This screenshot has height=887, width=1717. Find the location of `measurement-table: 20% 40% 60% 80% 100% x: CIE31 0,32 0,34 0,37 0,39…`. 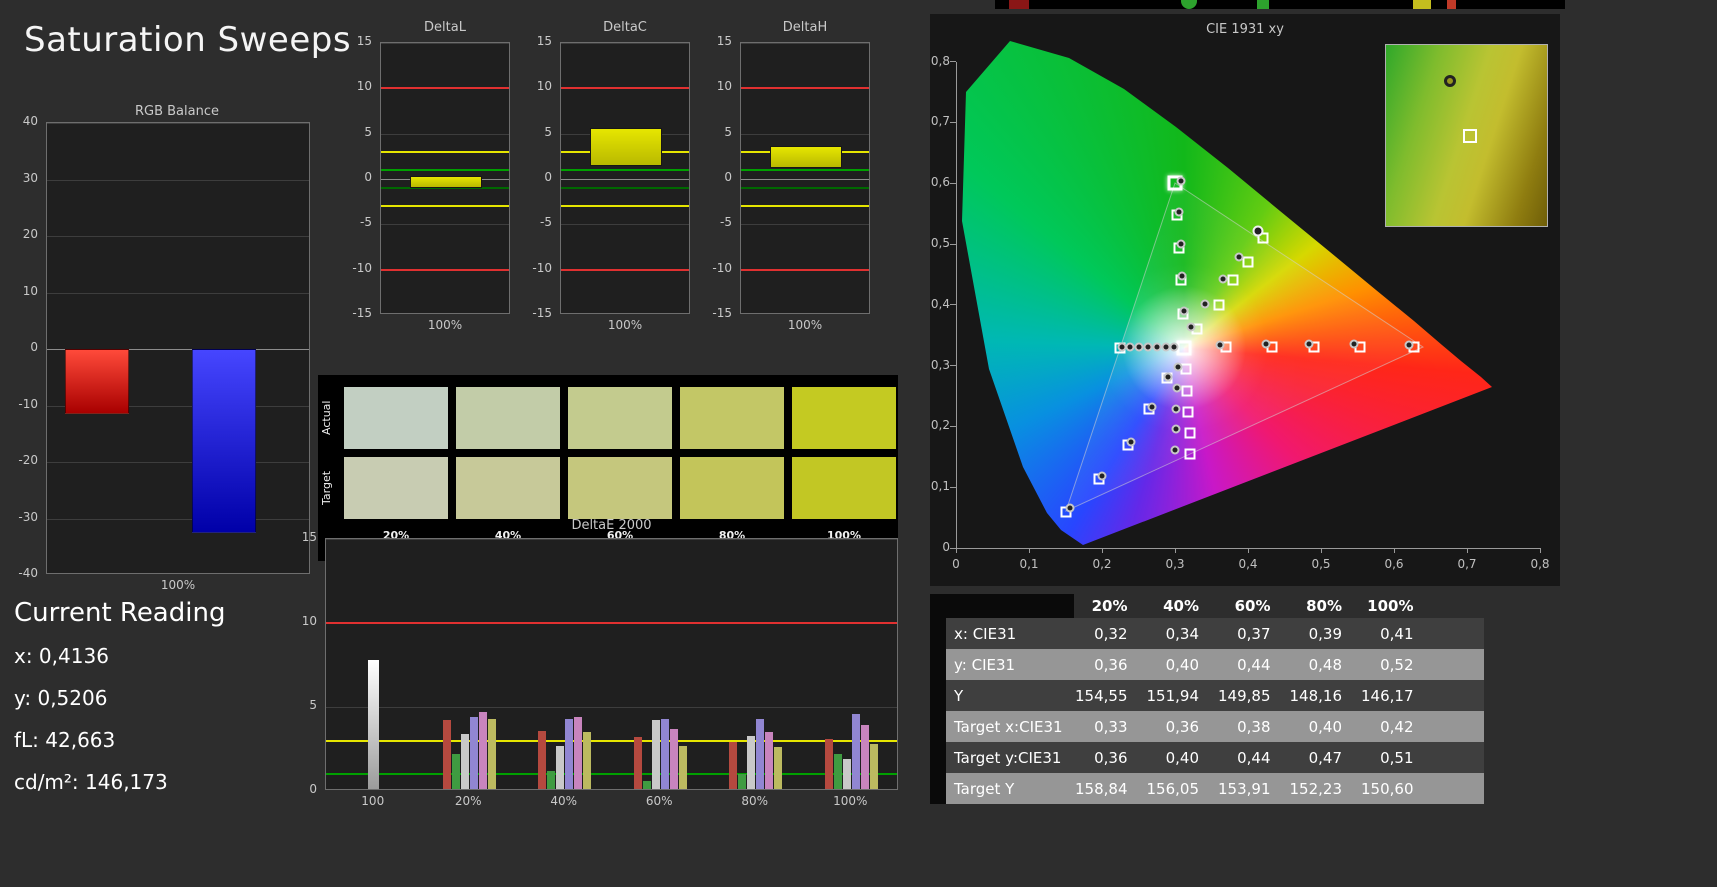

measurement-table: 20% 40% 60% 80% 100% x: CIE31 0,32 0,34 0,37 0,39… is located at coordinates (1207, 699).